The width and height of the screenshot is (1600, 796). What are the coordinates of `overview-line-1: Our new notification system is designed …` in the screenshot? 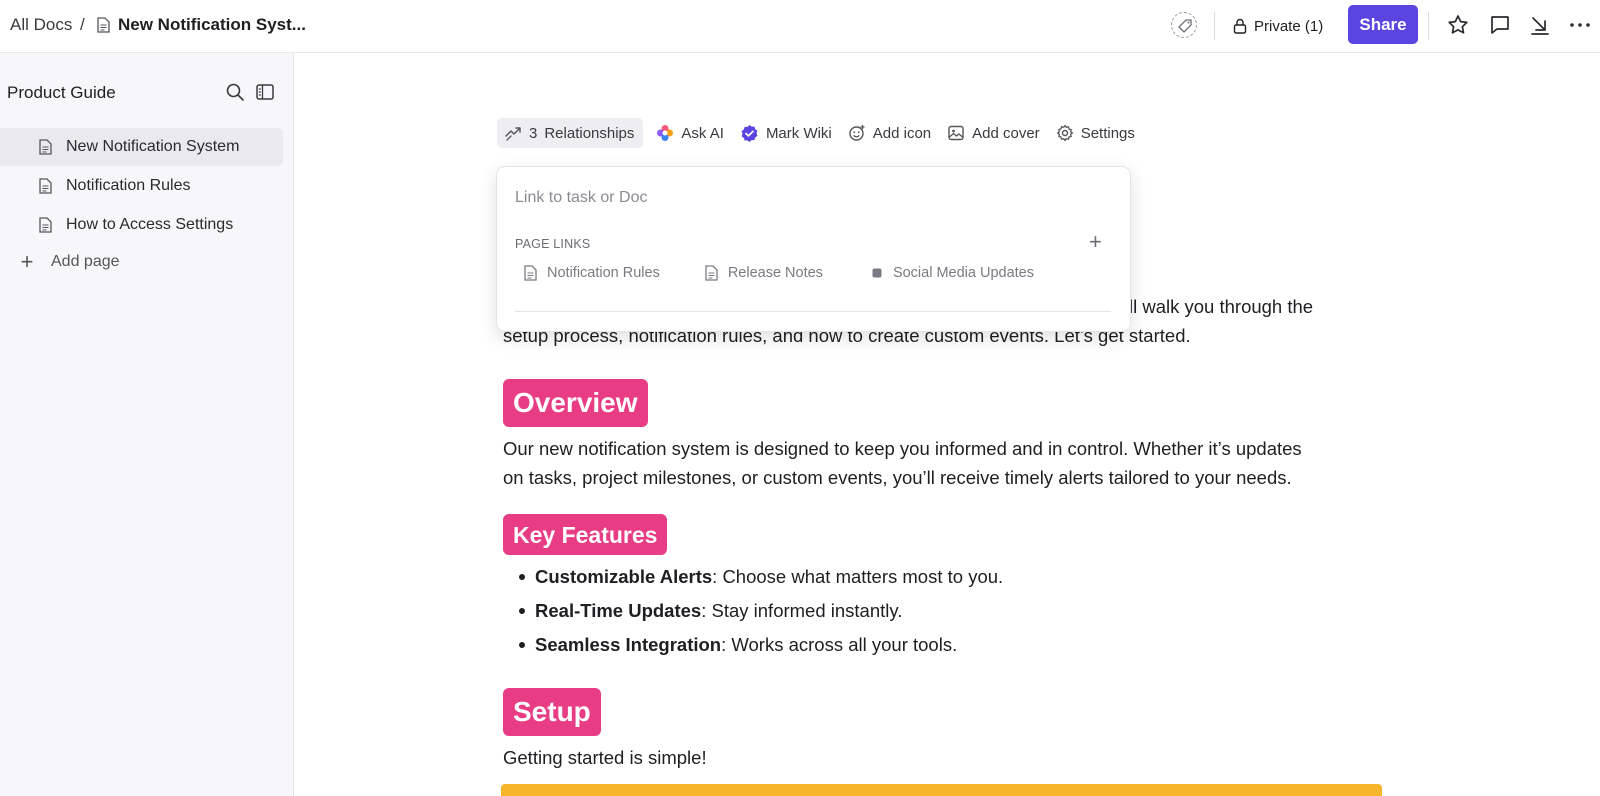 It's located at (902, 448).